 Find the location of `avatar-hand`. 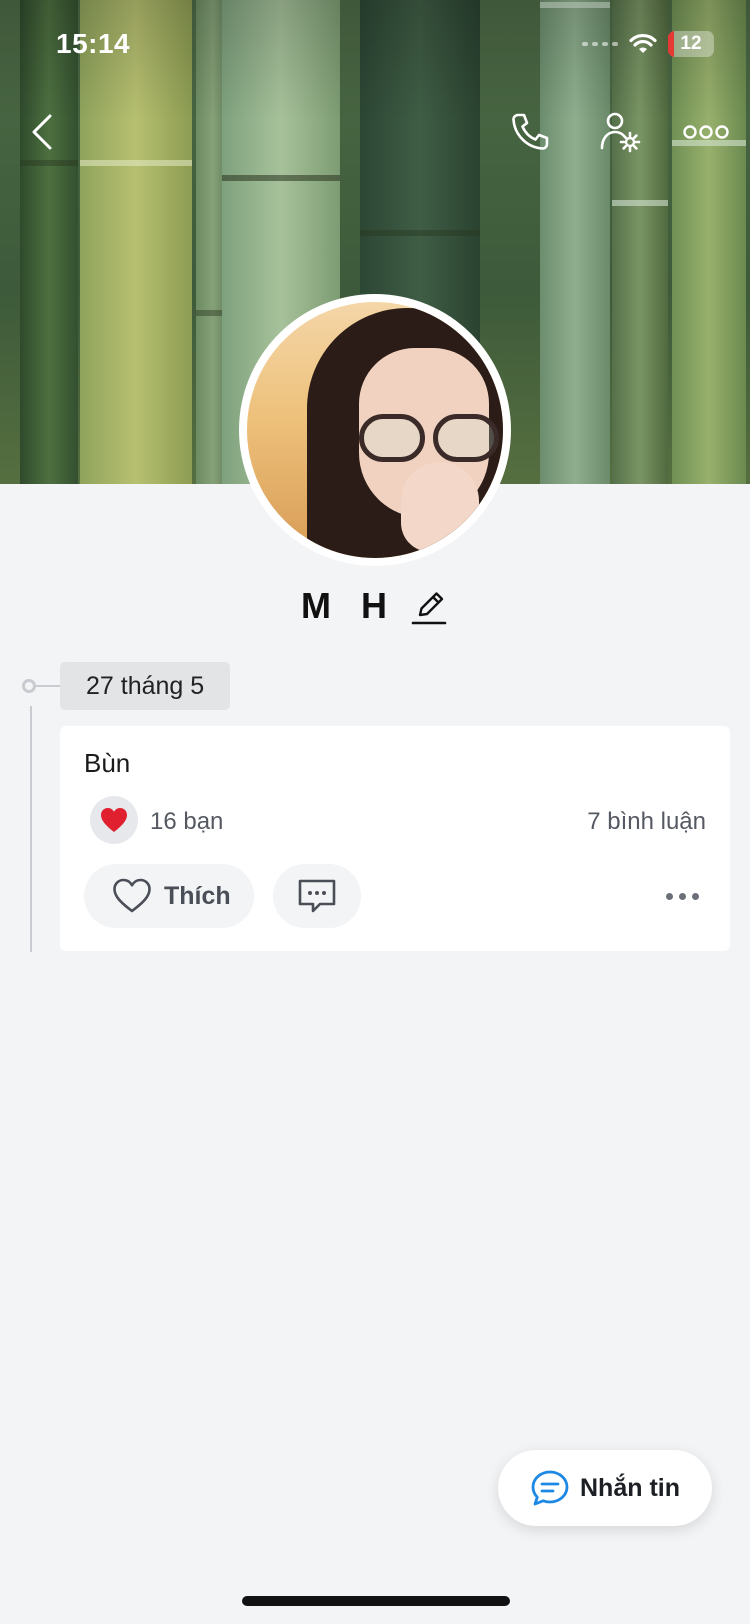

avatar-hand is located at coordinates (440, 507).